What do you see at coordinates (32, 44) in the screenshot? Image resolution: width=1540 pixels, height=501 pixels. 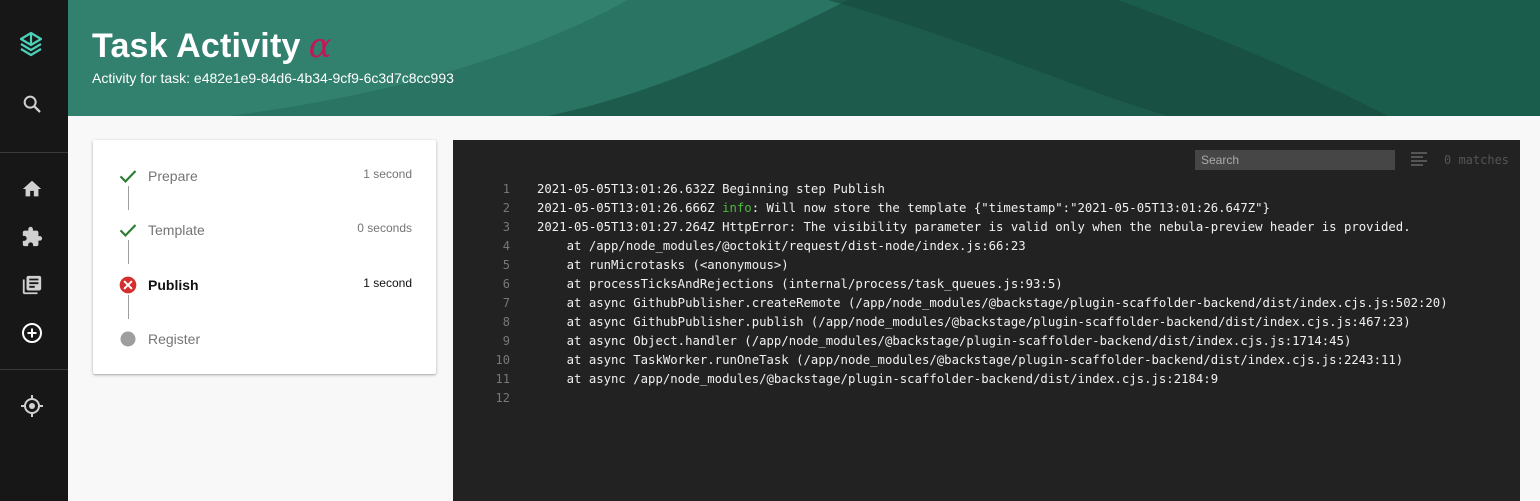 I see `logo-icon` at bounding box center [32, 44].